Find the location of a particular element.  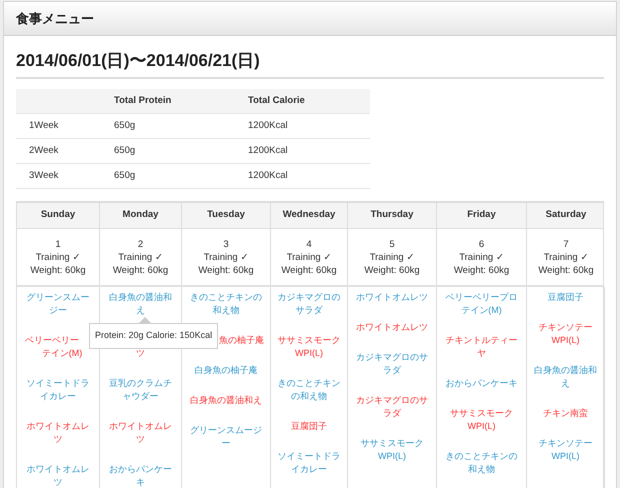

table-cell-text: 2Week is located at coordinates (44, 151).